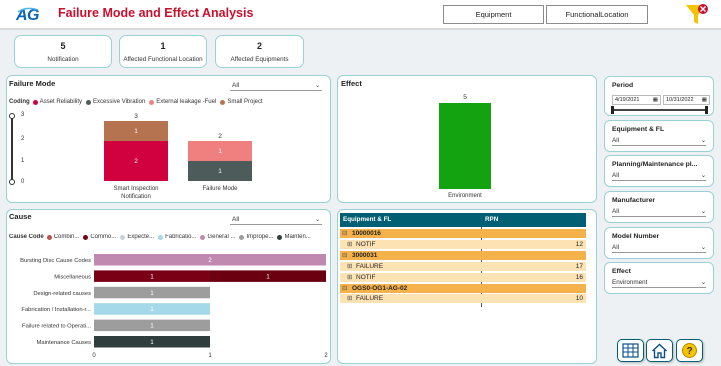 The height and width of the screenshot is (366, 721). Describe the element at coordinates (367, 219) in the screenshot. I see `column-header-equipment: Equipment & FL` at that location.